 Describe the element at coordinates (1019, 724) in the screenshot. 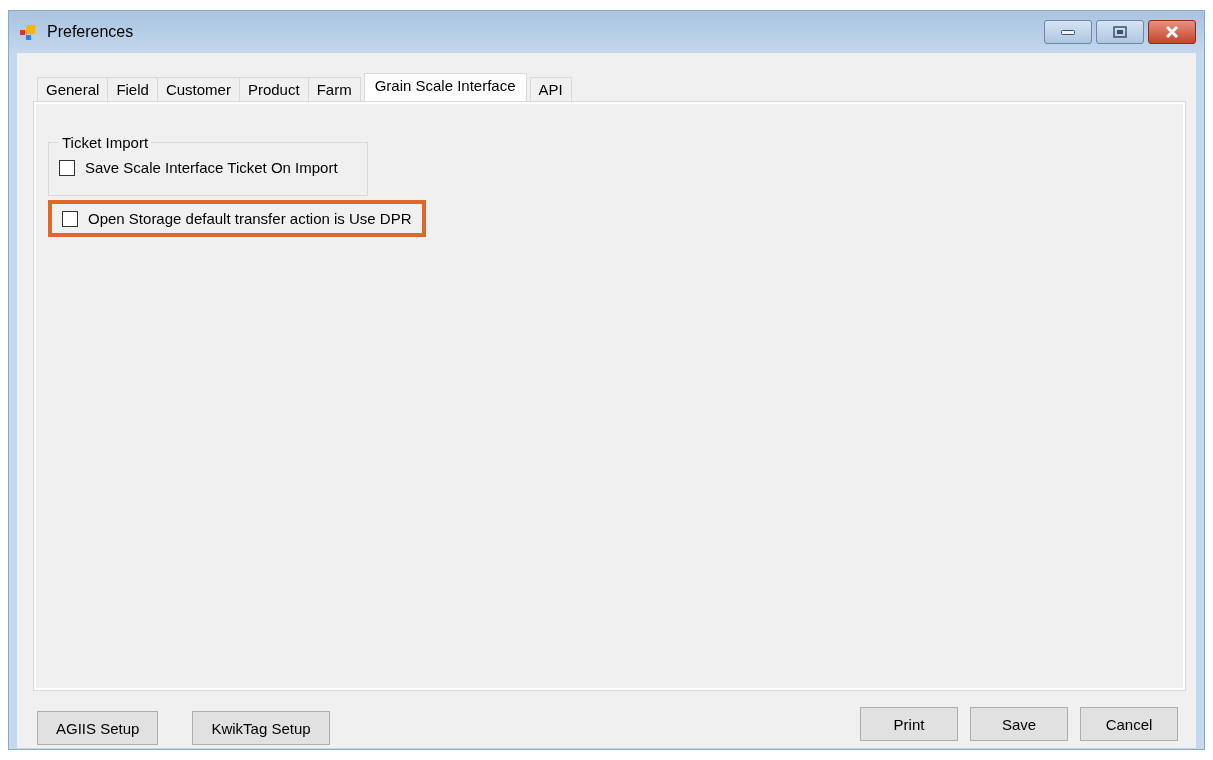

I see `dialog-button: Save` at that location.